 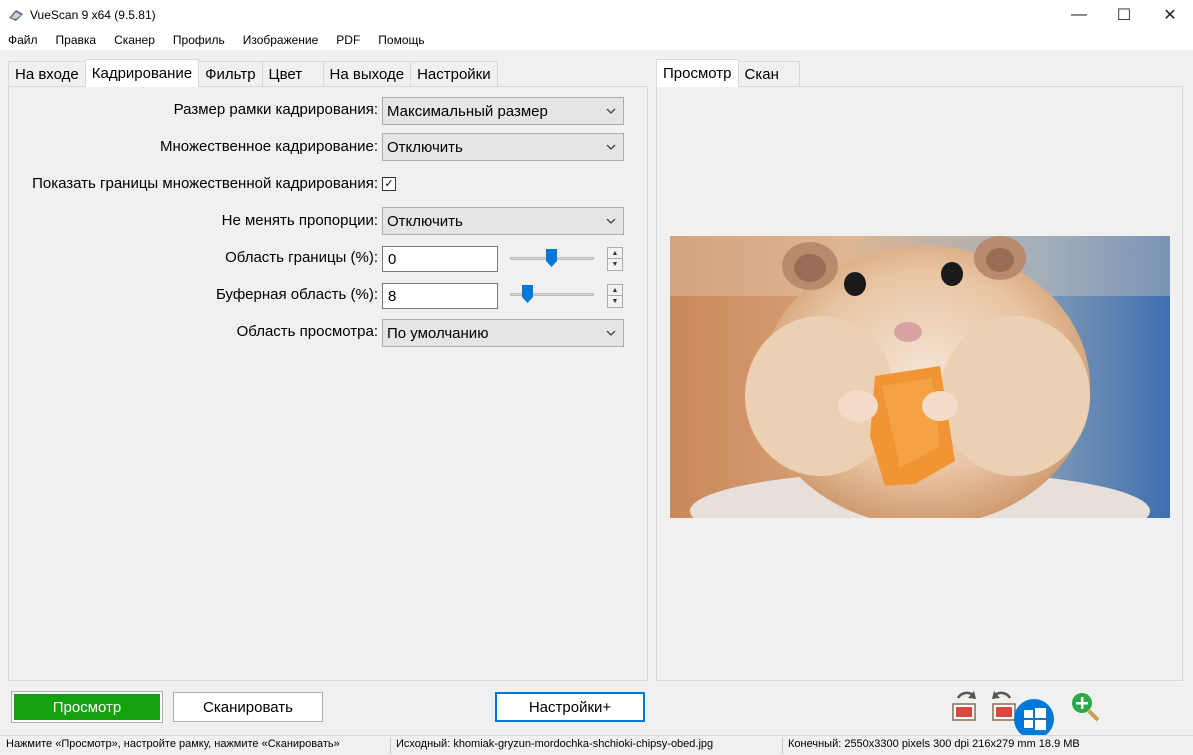 What do you see at coordinates (76, 40) in the screenshot?
I see `menu-edit: Правка` at bounding box center [76, 40].